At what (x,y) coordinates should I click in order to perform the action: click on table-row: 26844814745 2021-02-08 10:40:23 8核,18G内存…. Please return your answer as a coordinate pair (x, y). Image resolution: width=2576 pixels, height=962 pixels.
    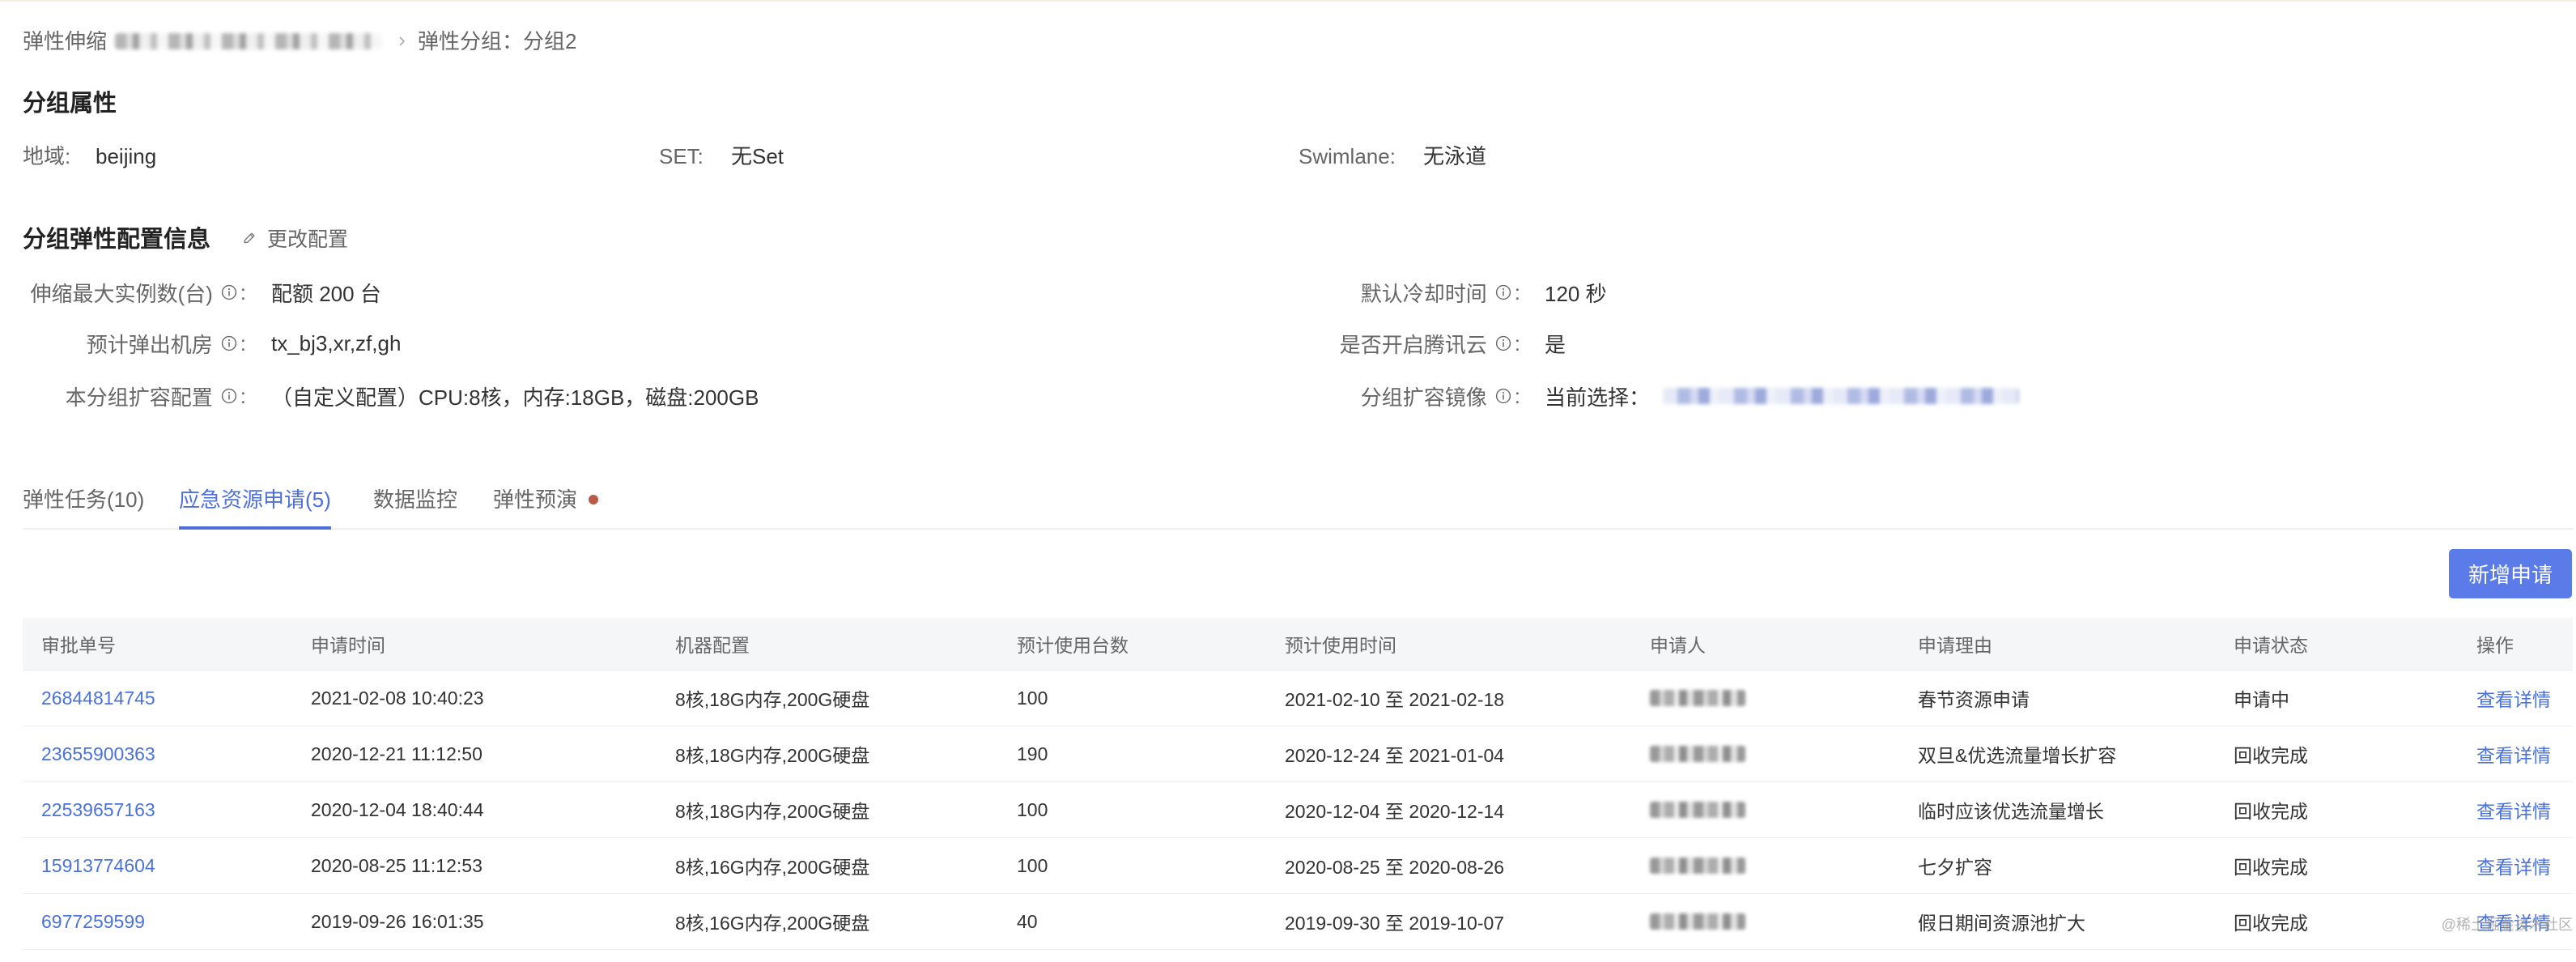
    Looking at the image, I should click on (1298, 698).